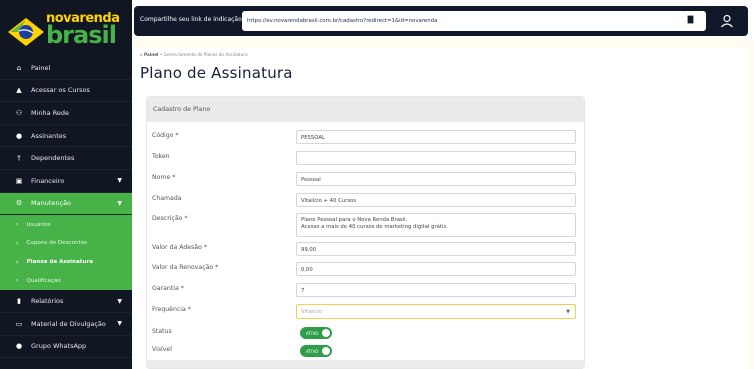  What do you see at coordinates (48, 180) in the screenshot?
I see `sidebar-item-label: Financeiro` at bounding box center [48, 180].